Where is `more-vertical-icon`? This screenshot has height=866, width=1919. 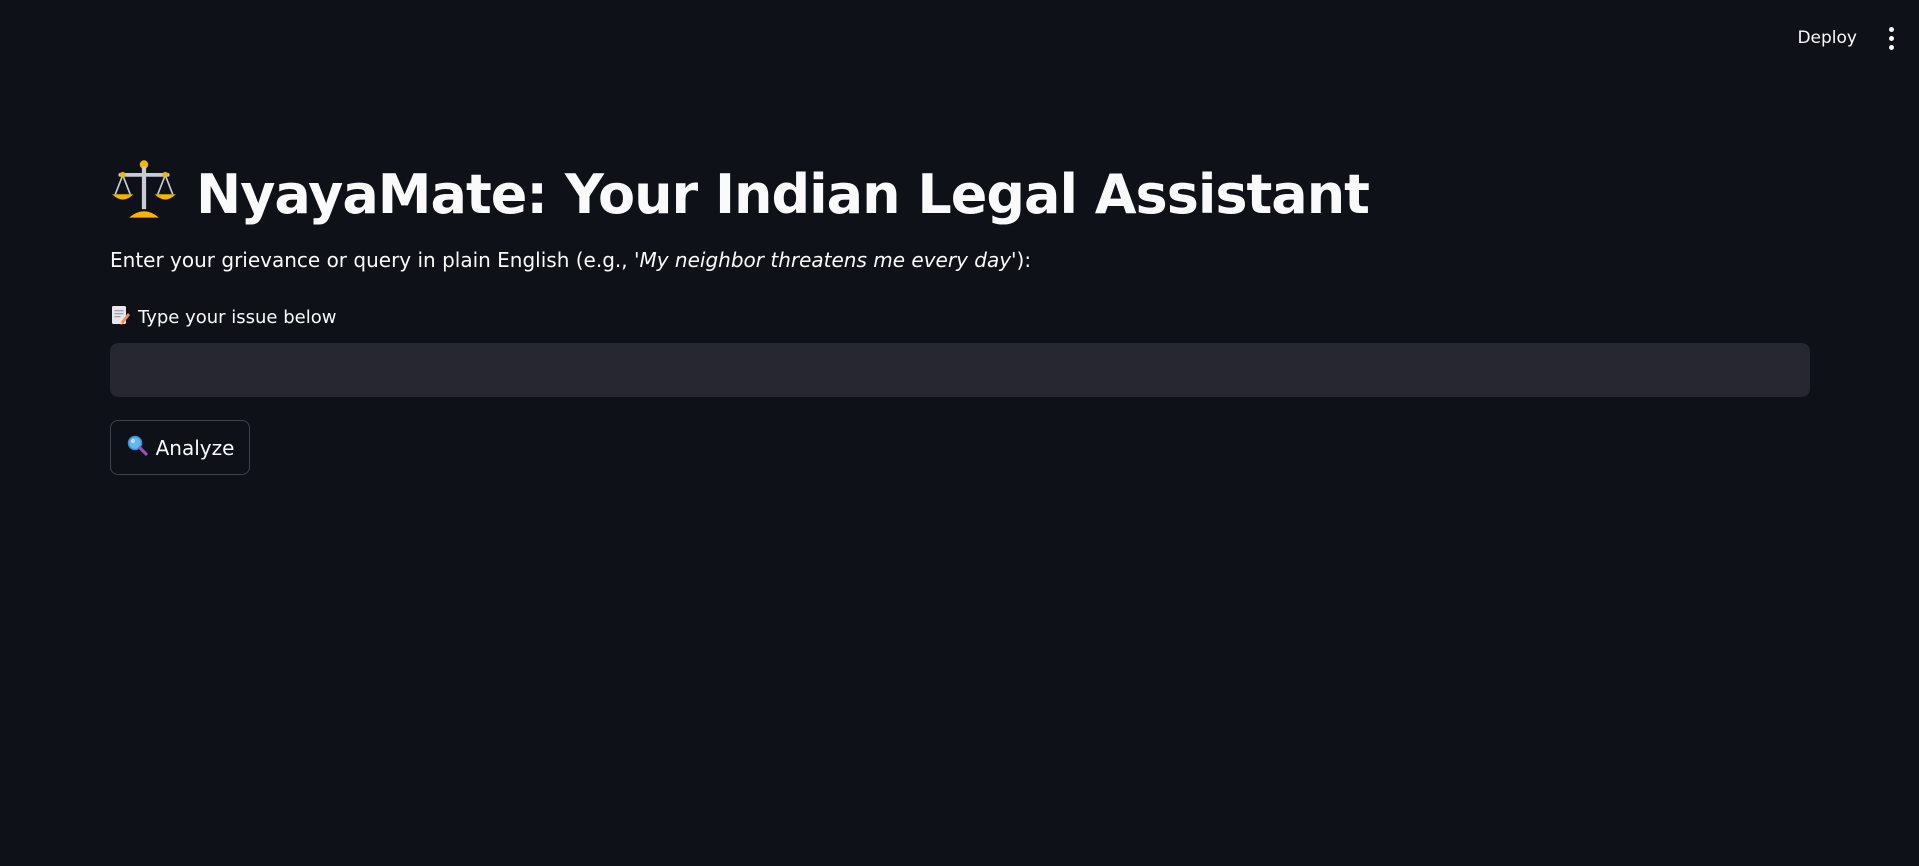
more-vertical-icon is located at coordinates (1891, 38).